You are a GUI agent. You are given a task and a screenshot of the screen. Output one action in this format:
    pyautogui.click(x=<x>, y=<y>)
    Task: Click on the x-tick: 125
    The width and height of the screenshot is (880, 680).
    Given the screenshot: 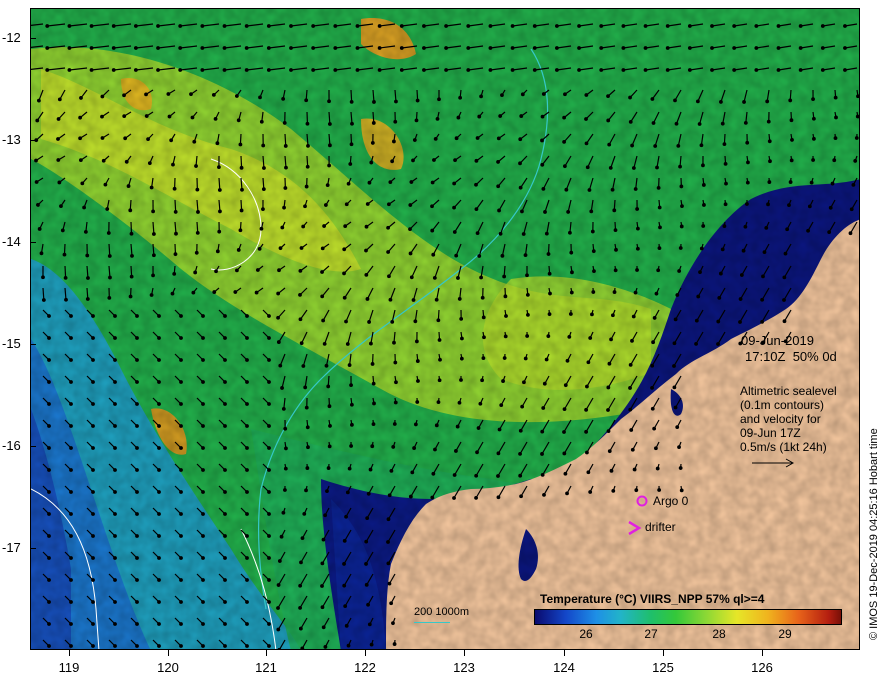 What is the action you would take?
    pyautogui.click(x=663, y=667)
    